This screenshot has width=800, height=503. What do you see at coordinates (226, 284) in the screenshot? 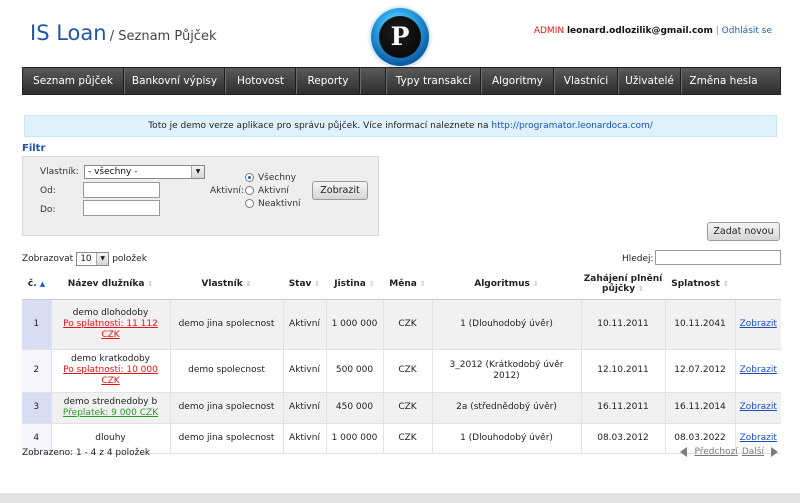
I see `col-owner: Vlastník ⇕` at bounding box center [226, 284].